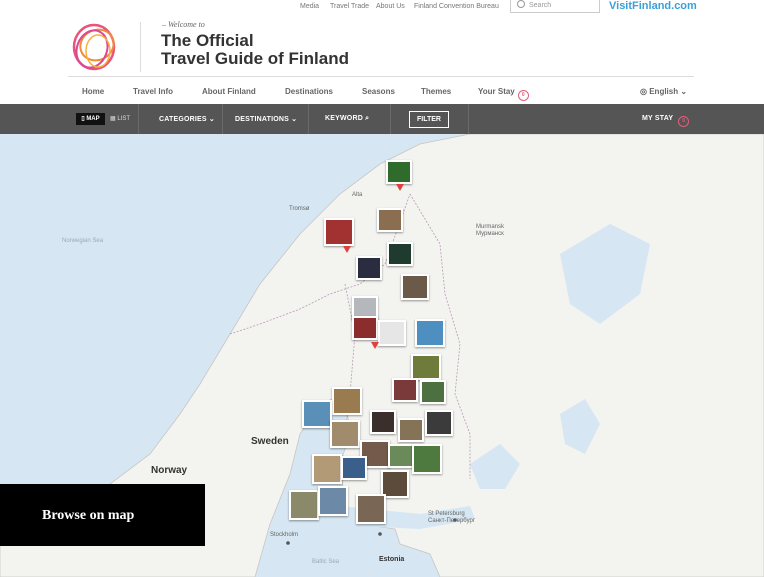 The height and width of the screenshot is (577, 764). What do you see at coordinates (95, 47) in the screenshot?
I see `visit-finland-logo-icon` at bounding box center [95, 47].